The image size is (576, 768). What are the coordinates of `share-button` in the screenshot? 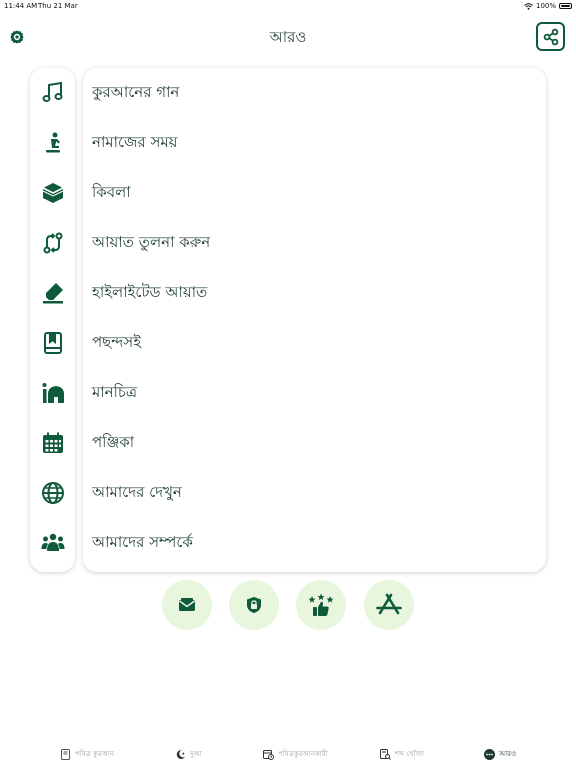 It's located at (550, 36).